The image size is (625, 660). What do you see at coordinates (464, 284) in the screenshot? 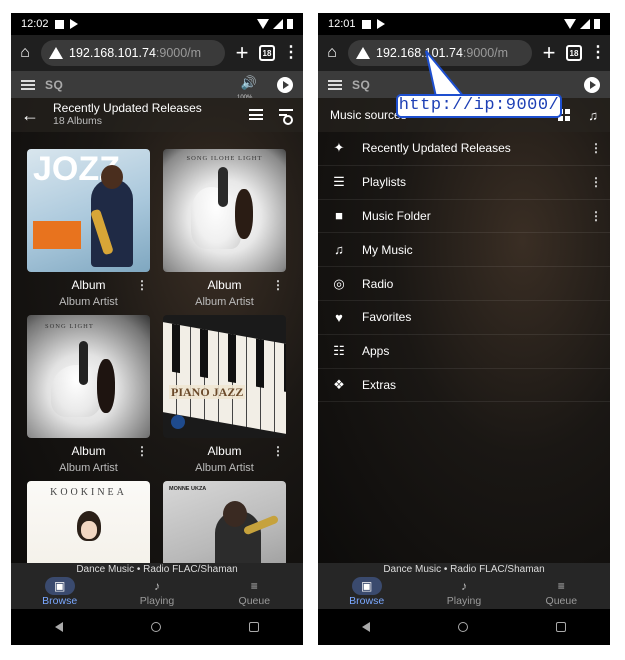
I see `menu-item-radio: ◎ Radio` at bounding box center [464, 284].